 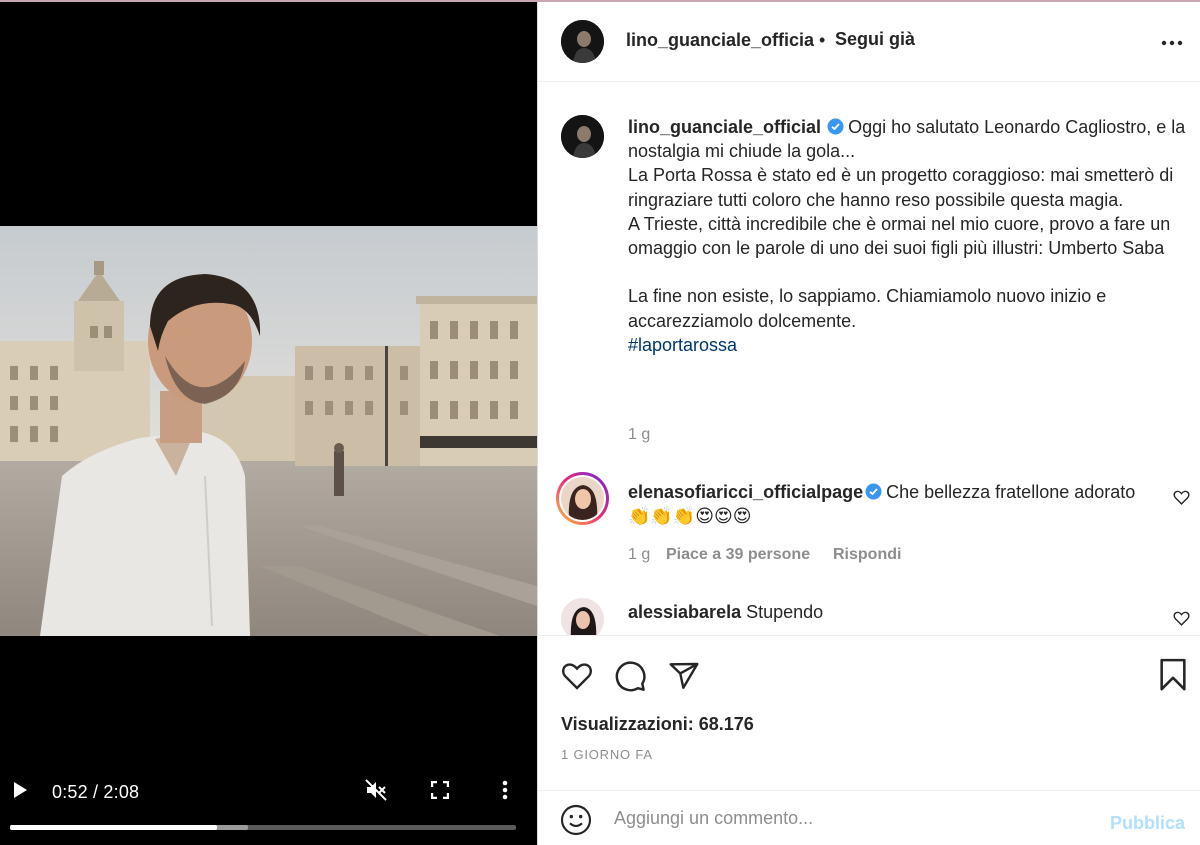 I want to click on caption-author-avatar, so click(x=582, y=136).